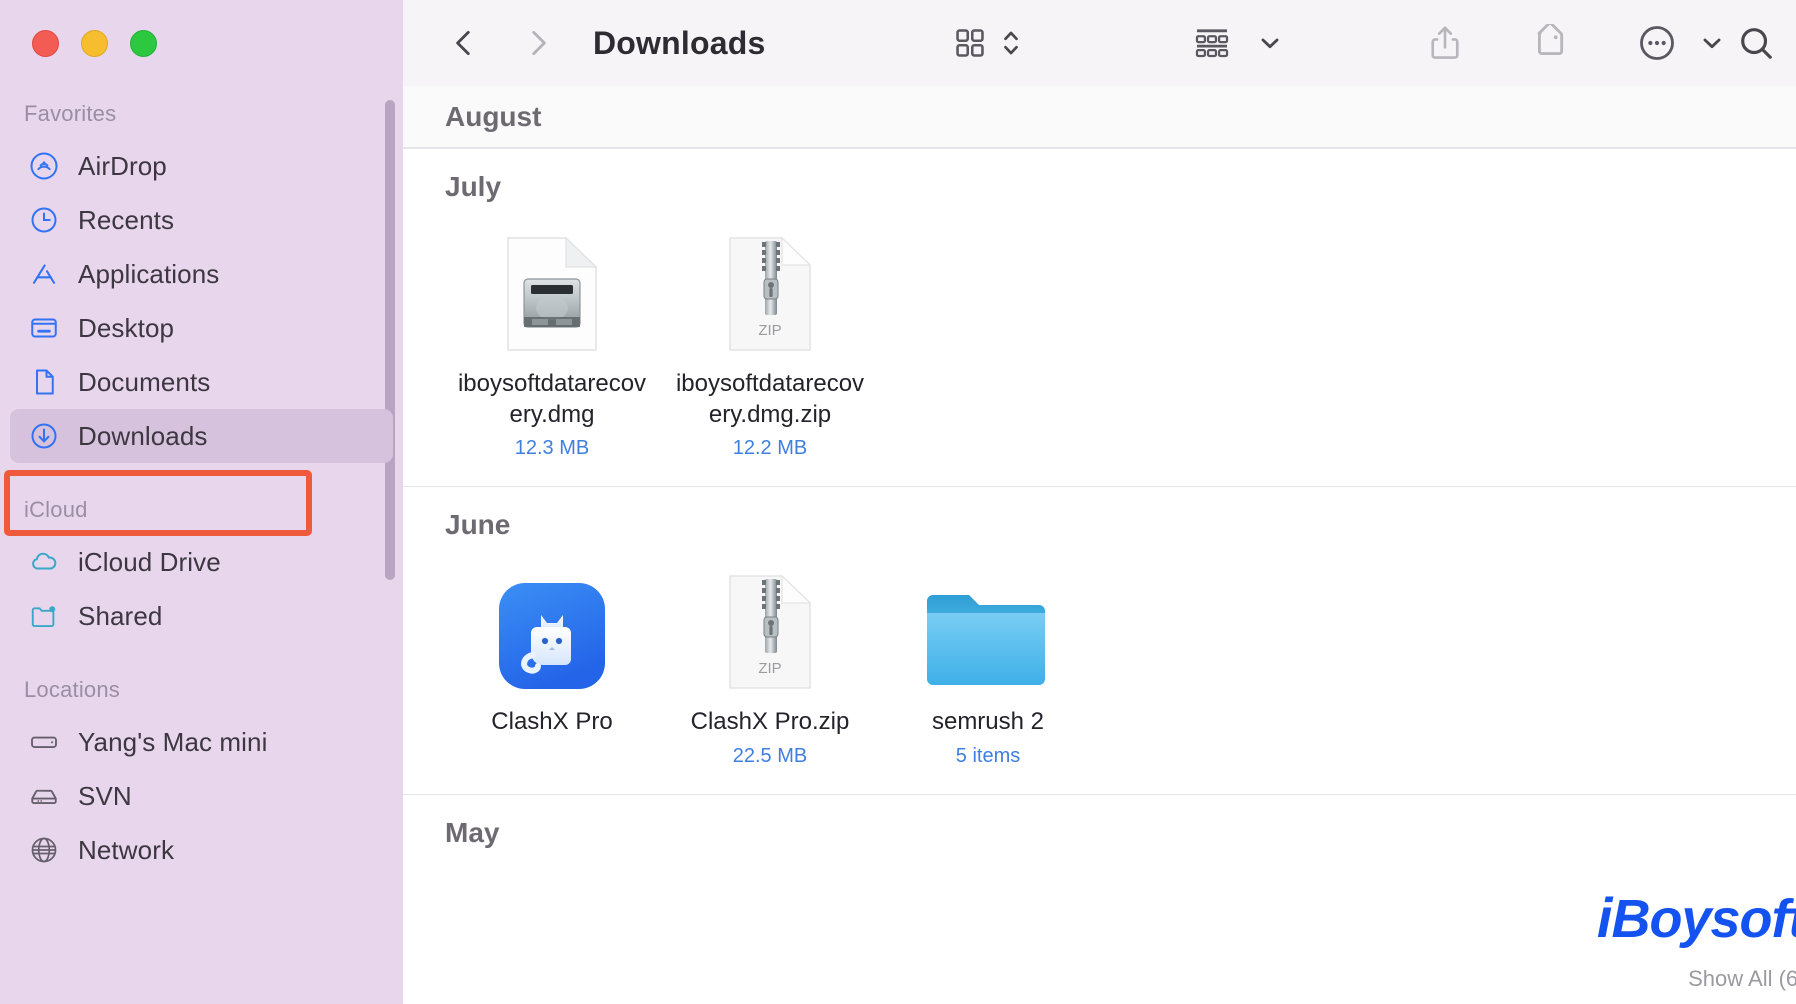 This screenshot has width=1796, height=1004. I want to click on page-title: Downloads, so click(679, 42).